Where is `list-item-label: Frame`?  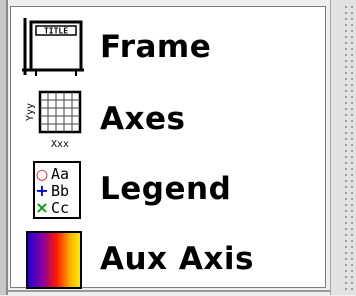
list-item-label: Frame is located at coordinates (156, 47).